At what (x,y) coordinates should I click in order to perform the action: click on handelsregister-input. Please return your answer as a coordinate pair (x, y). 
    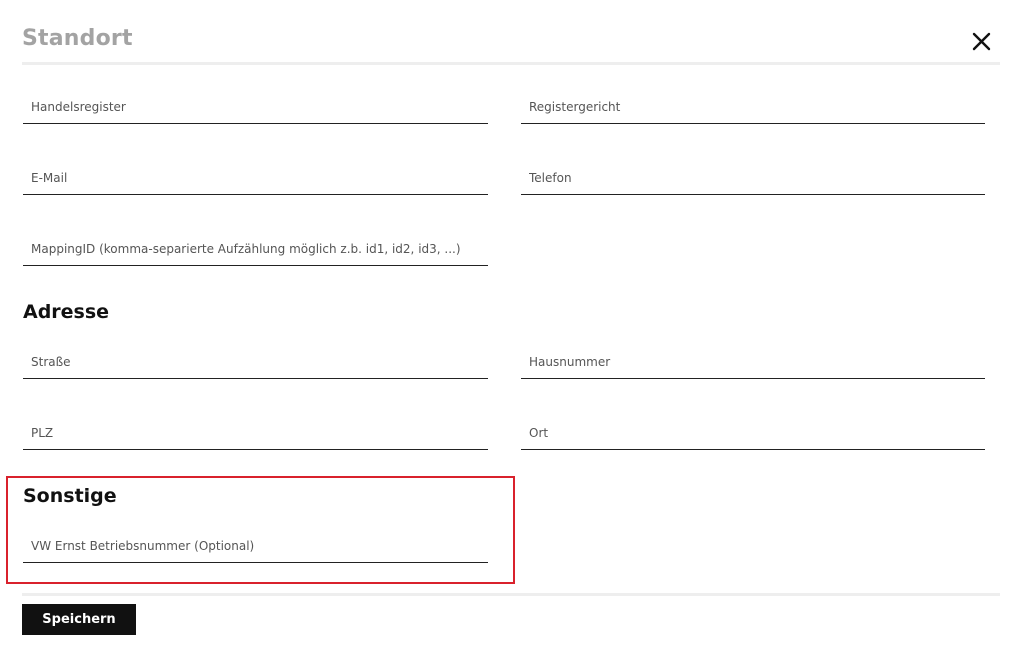
    Looking at the image, I should click on (255, 106).